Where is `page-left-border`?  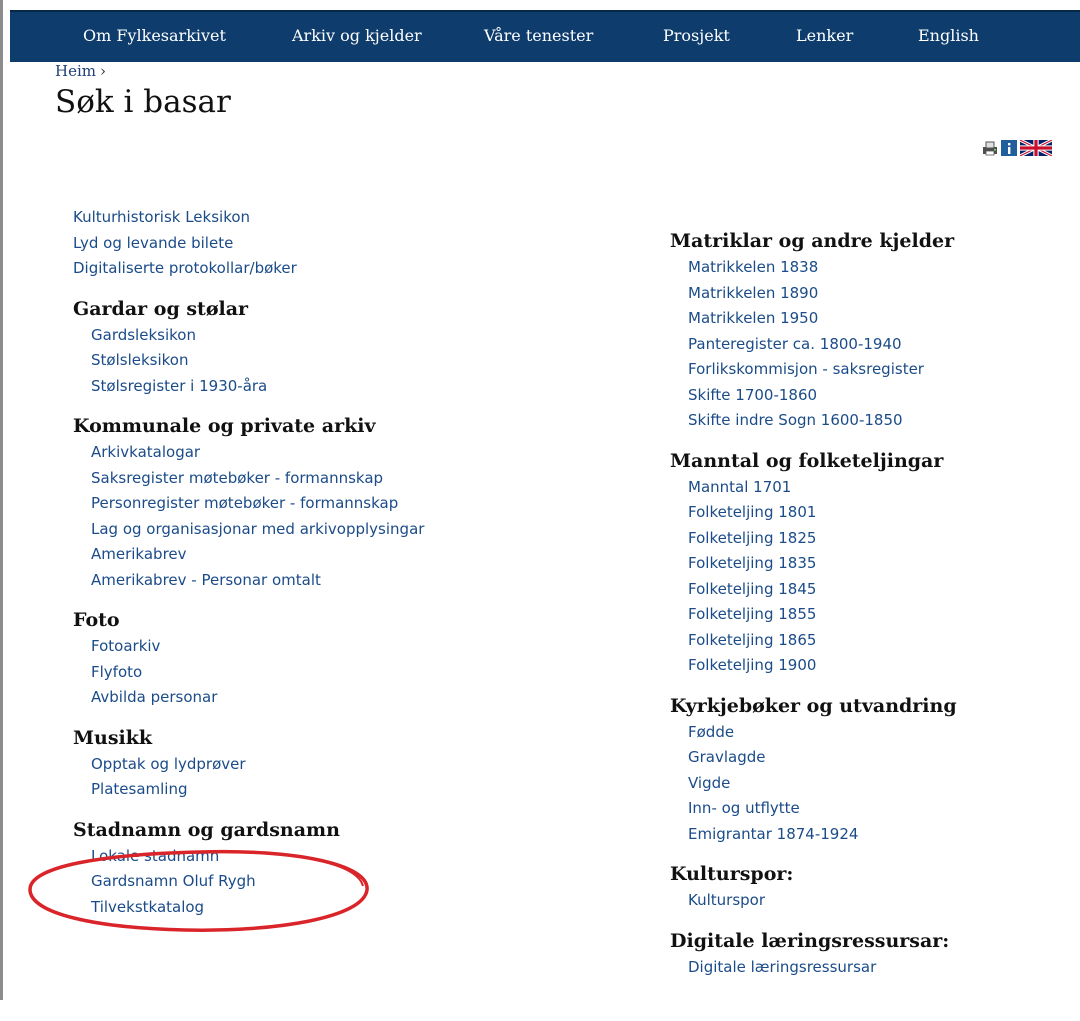 page-left-border is located at coordinates (1, 500).